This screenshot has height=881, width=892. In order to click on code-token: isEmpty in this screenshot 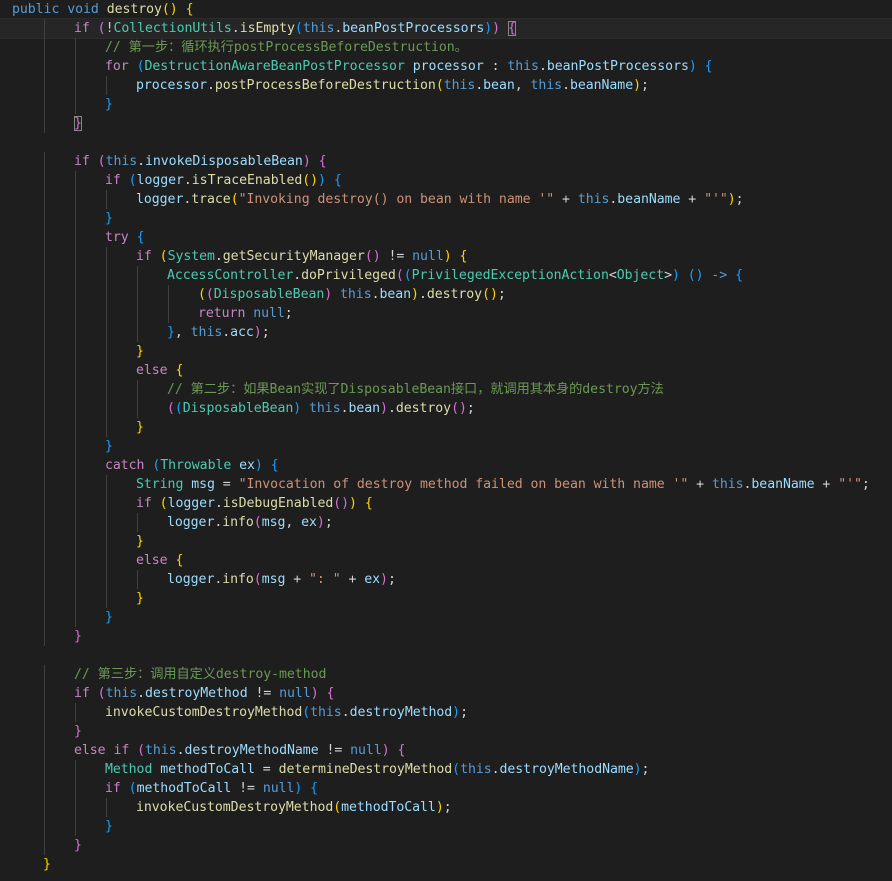, I will do `click(267, 28)`.